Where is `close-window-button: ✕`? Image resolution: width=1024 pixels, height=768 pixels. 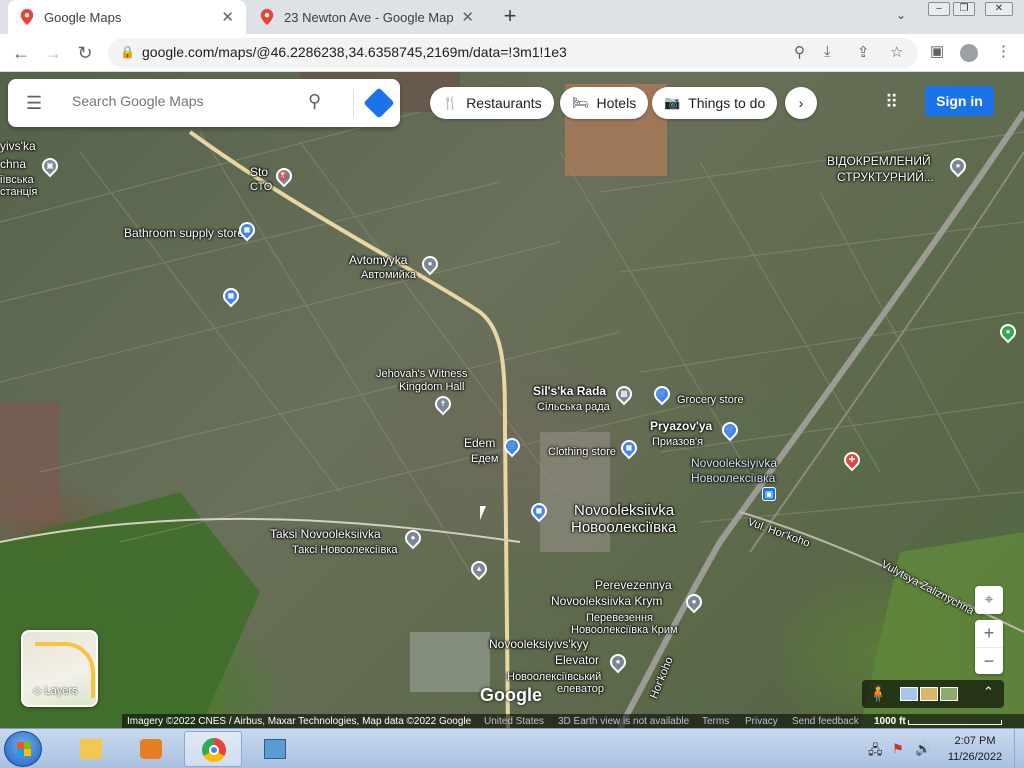
close-window-button: ✕ is located at coordinates (999, 9).